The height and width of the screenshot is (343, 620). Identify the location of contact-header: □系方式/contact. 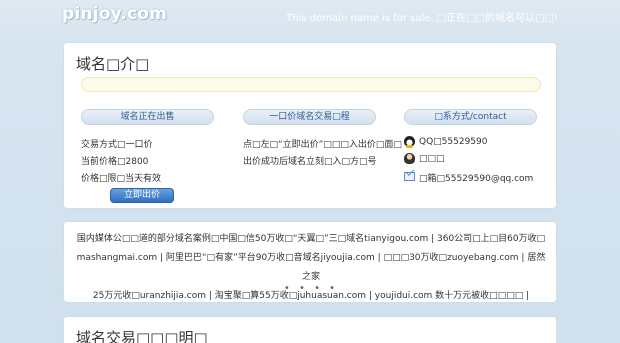
(470, 117).